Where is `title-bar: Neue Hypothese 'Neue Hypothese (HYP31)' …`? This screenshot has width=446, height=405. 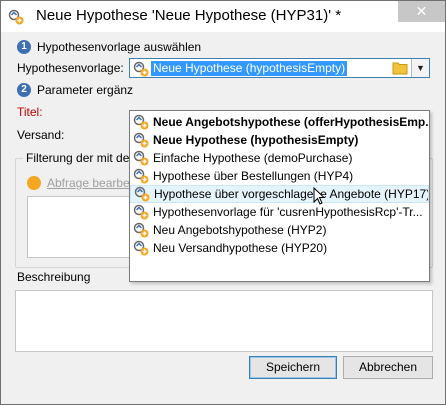
title-bar: Neue Hypothese 'Neue Hypothese (HYP31)' … is located at coordinates (223, 16).